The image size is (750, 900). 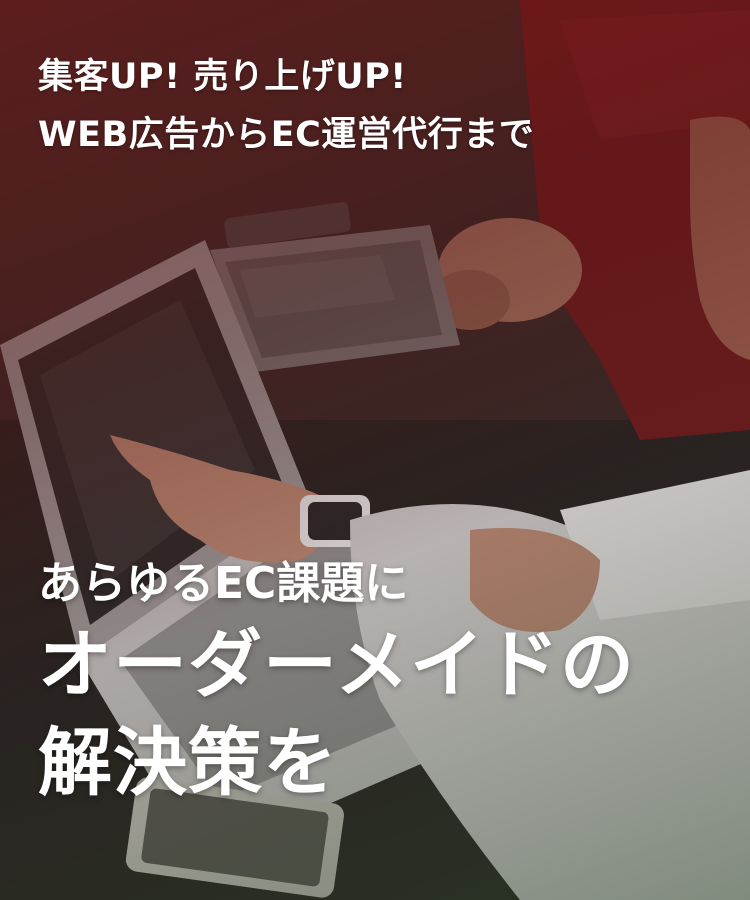 I want to click on headline-line-2: オーダーメイドの, so click(x=337, y=665).